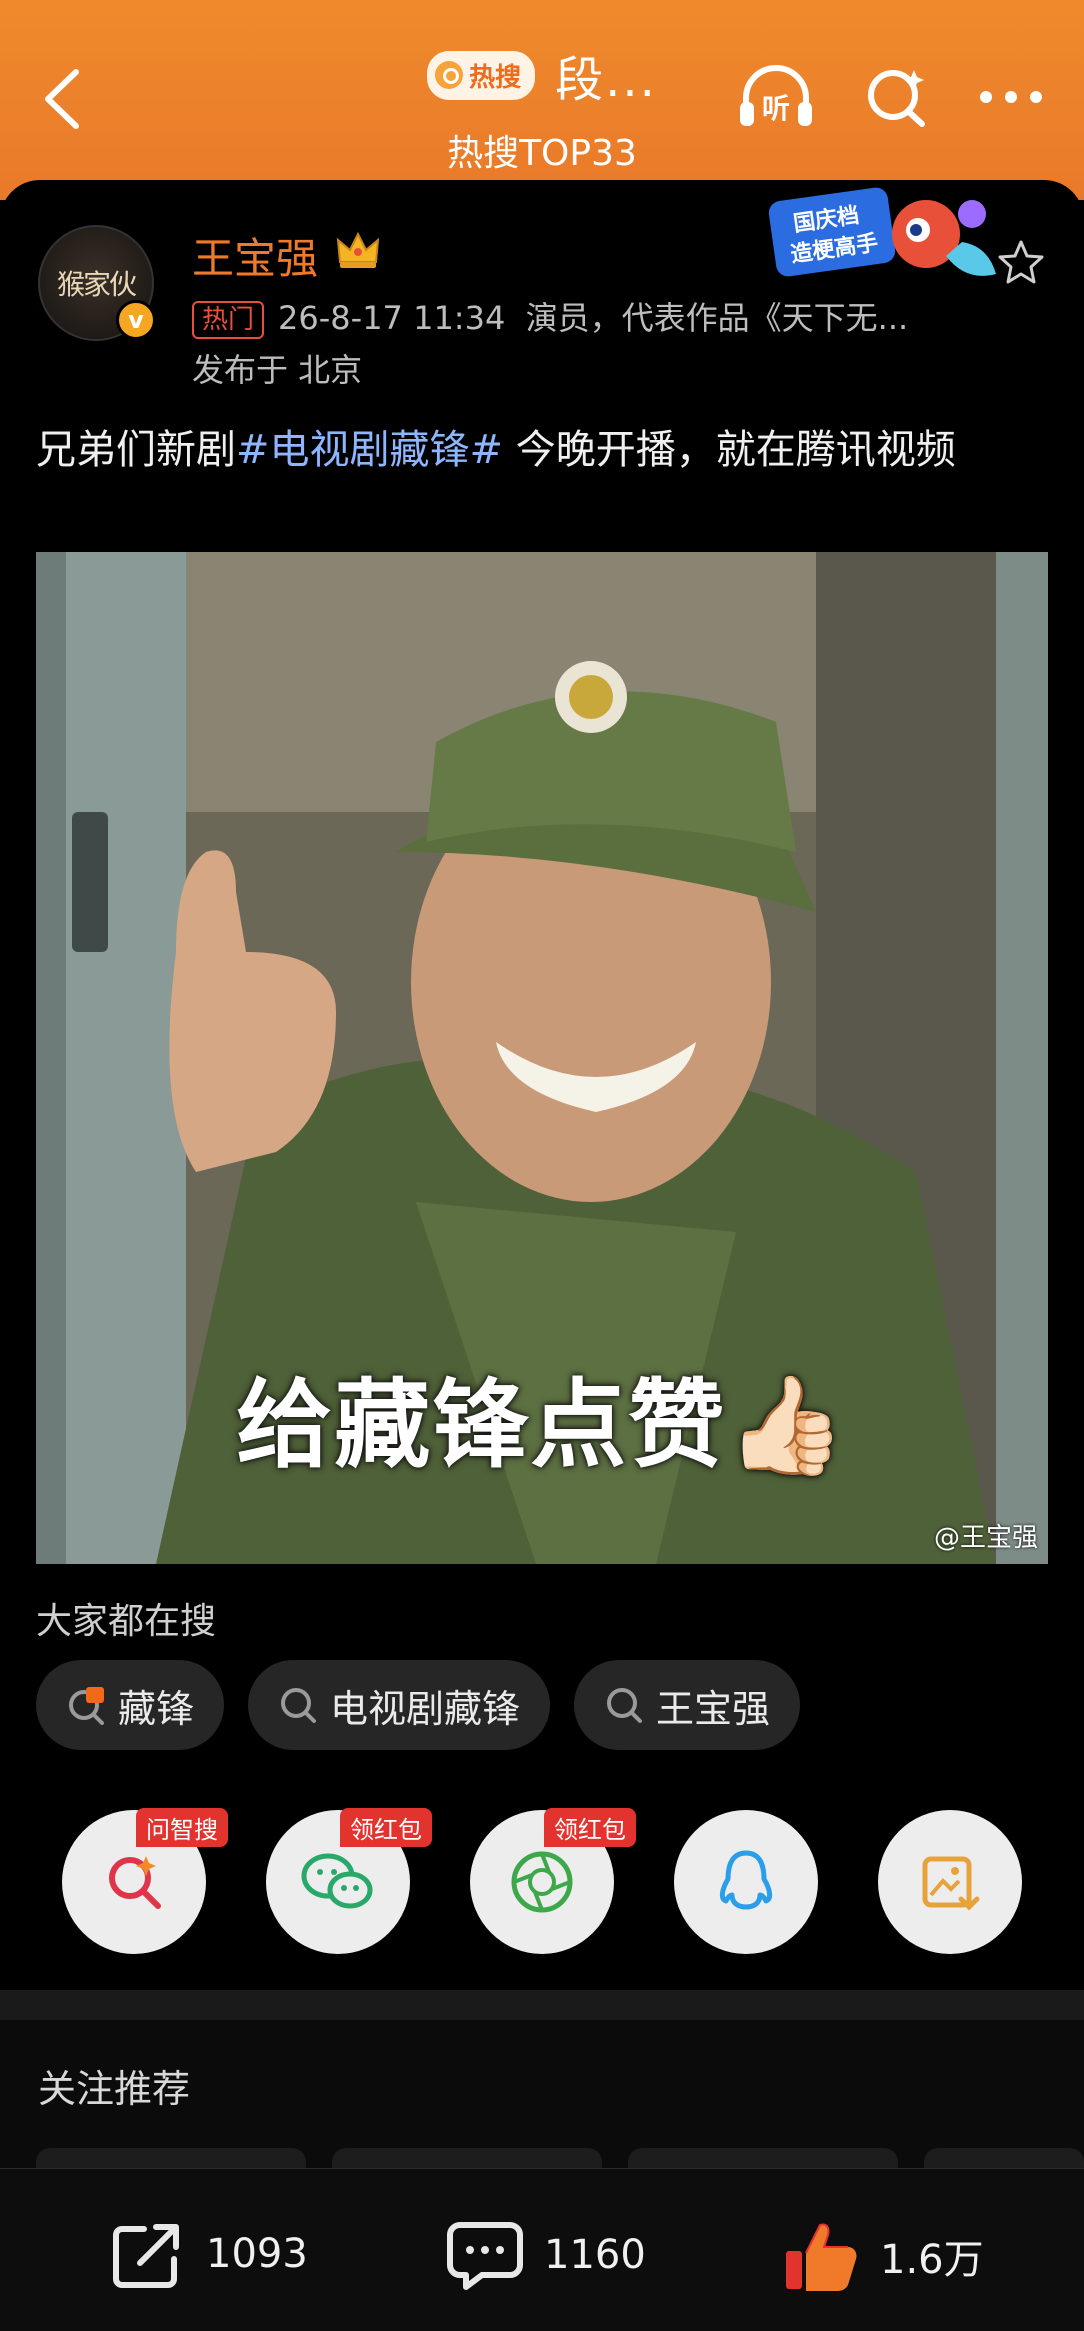 This screenshot has height=2331, width=1084. I want to click on post-text-after: 今晚开播，就在腾讯视频, so click(729, 450).